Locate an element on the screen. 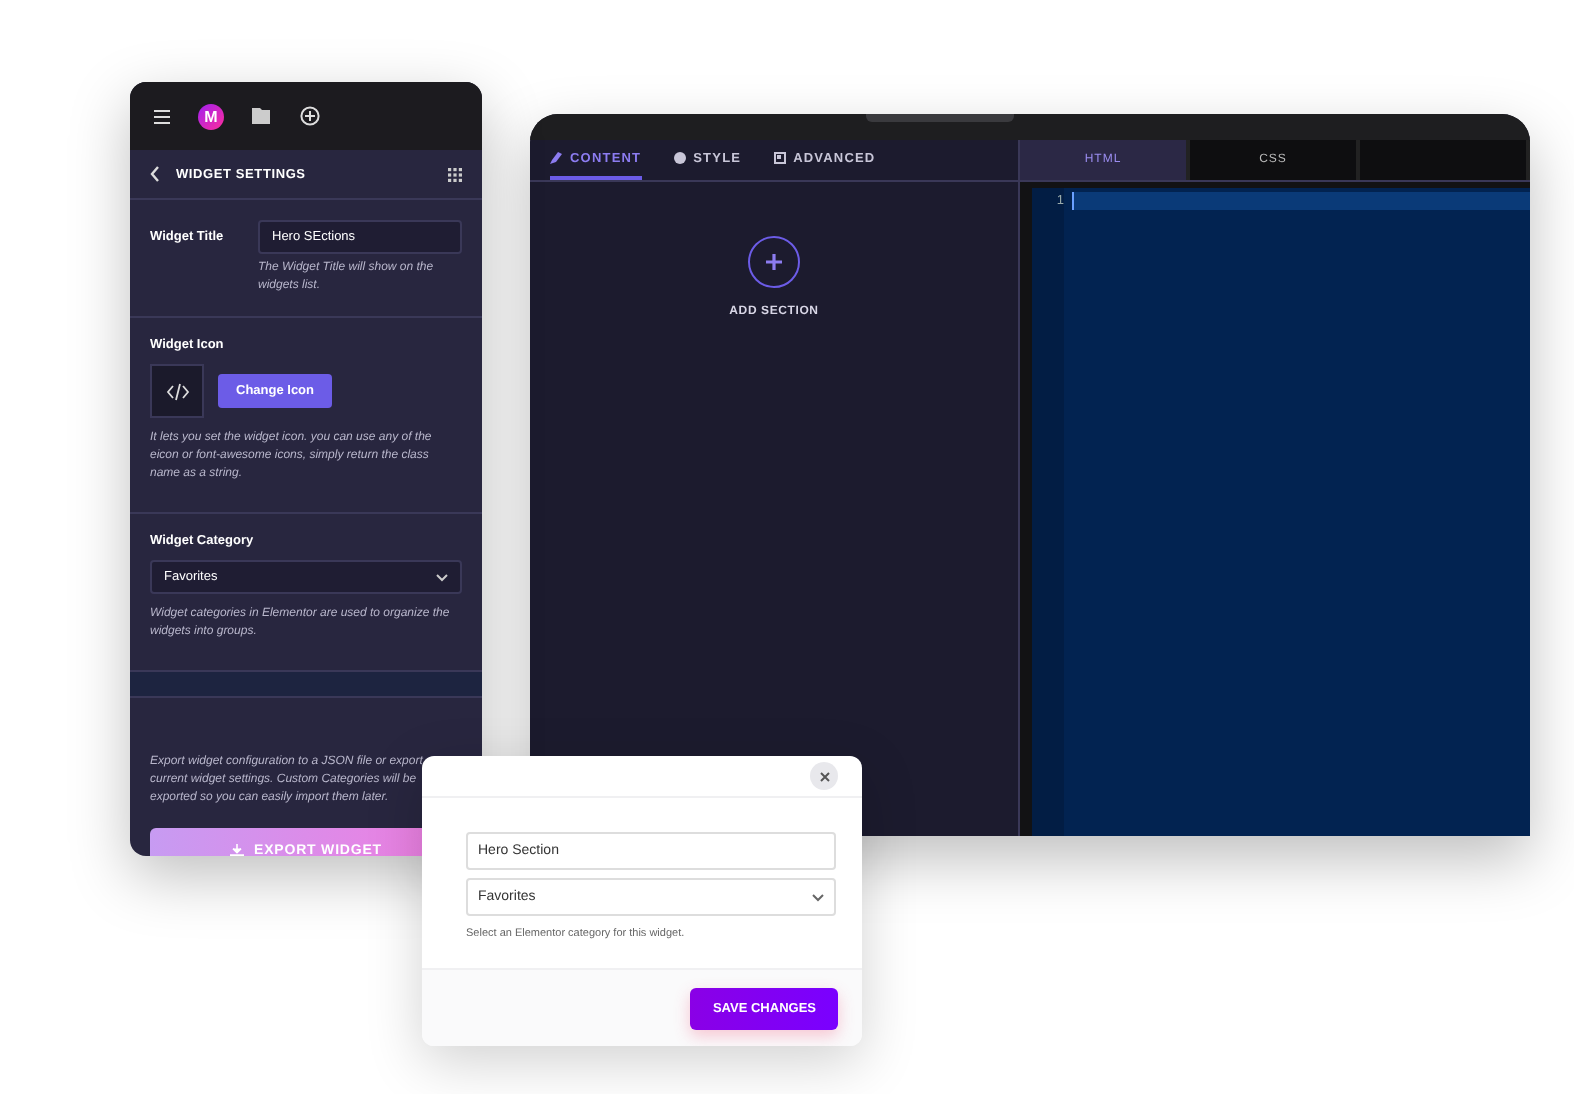  download-icon is located at coordinates (237, 850).